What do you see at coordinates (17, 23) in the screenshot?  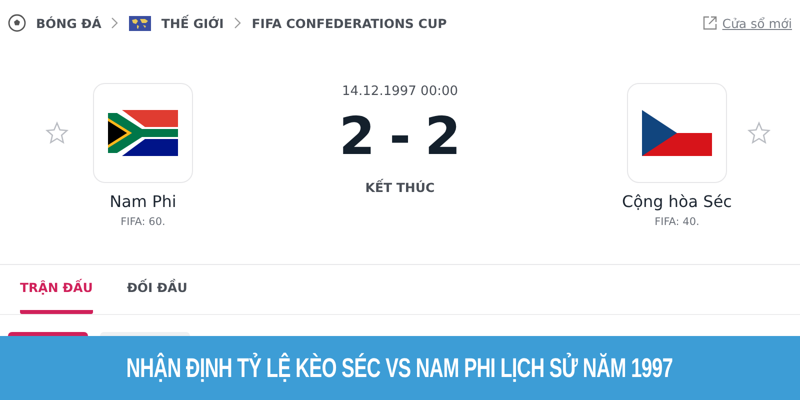 I see `ball-icon` at bounding box center [17, 23].